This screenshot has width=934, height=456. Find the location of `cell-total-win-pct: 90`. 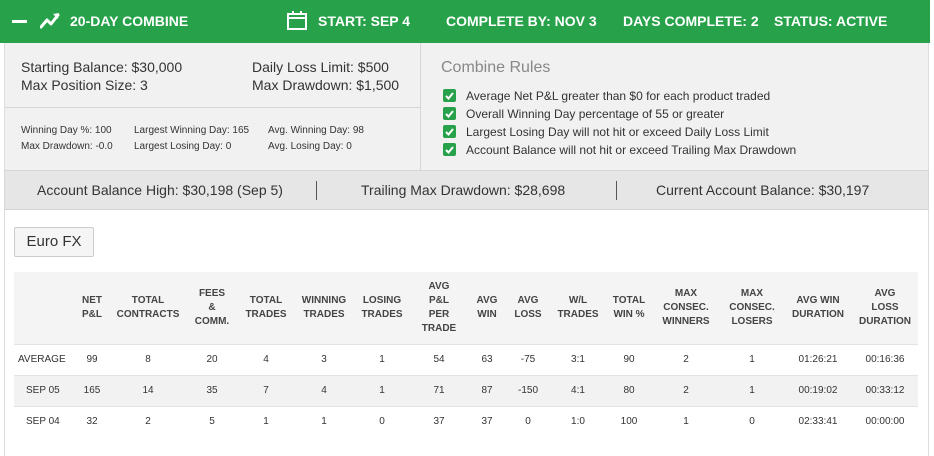

cell-total-win-pct: 90 is located at coordinates (629, 359).